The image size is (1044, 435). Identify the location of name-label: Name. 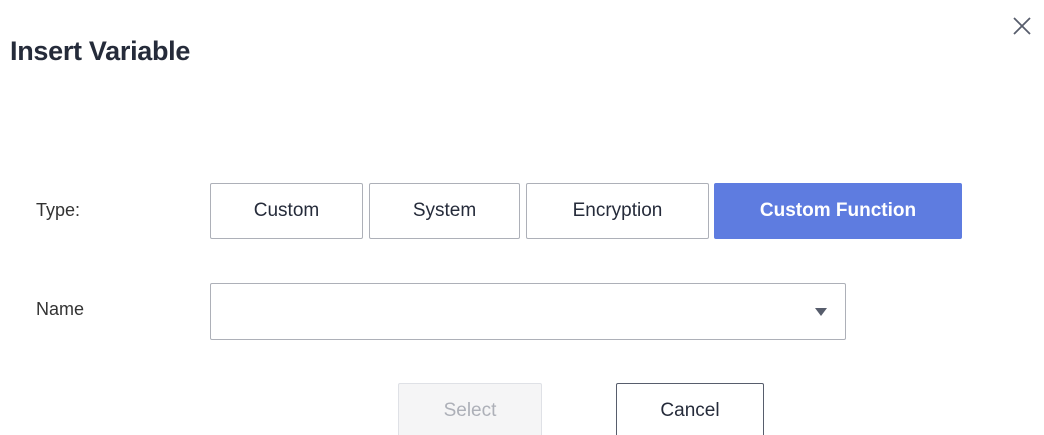
(60, 309).